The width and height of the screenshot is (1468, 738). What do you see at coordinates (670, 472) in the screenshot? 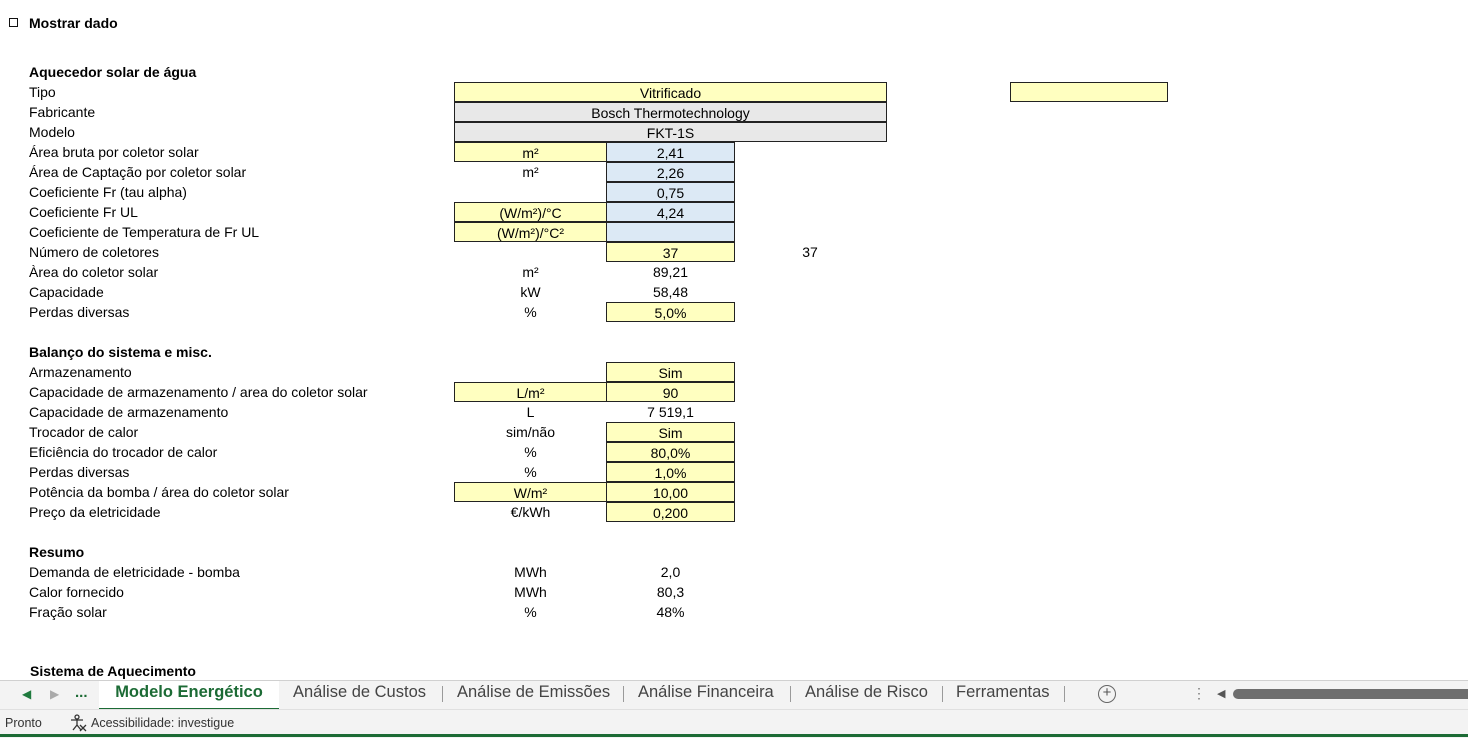
I see `value-cell: 1,0%` at bounding box center [670, 472].